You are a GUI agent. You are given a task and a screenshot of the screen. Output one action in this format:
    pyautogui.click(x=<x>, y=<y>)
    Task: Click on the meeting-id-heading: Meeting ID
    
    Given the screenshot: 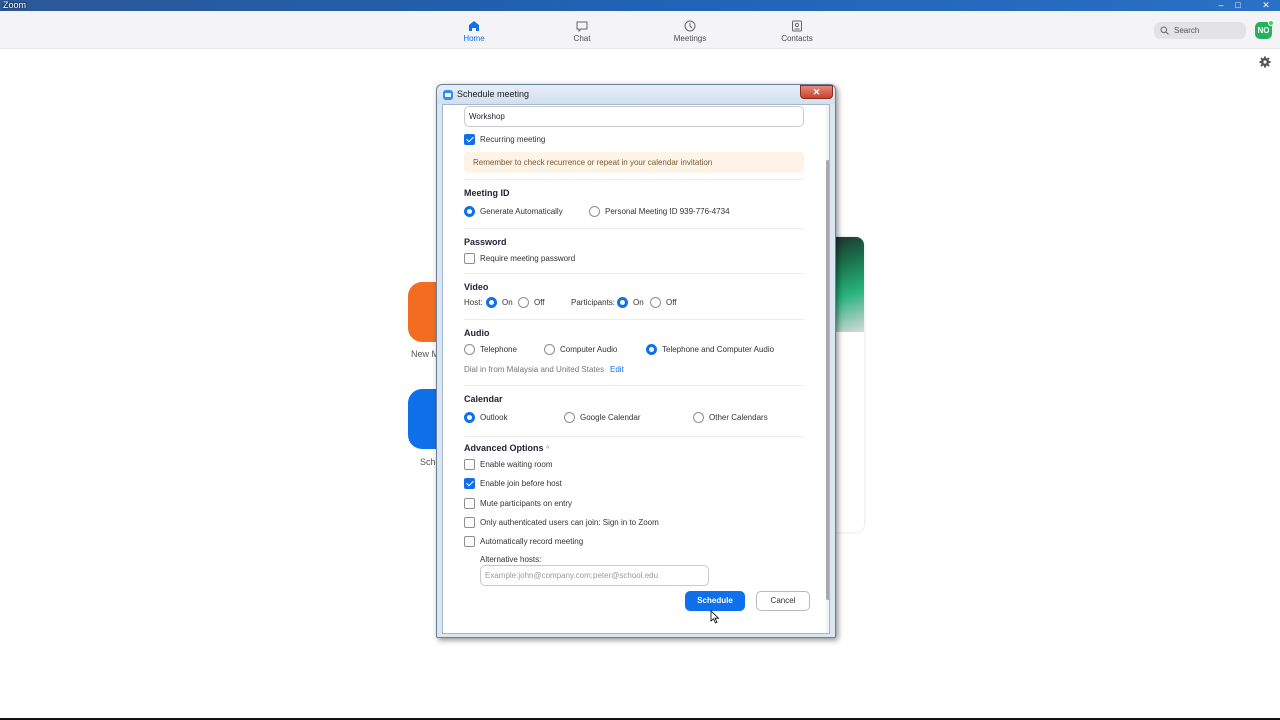 What is the action you would take?
    pyautogui.click(x=487, y=193)
    